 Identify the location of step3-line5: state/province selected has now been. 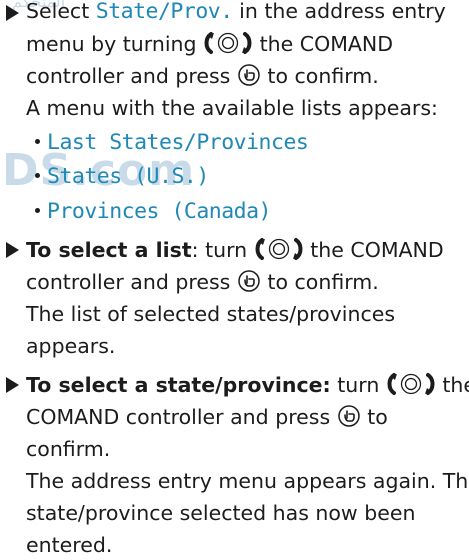
(221, 513).